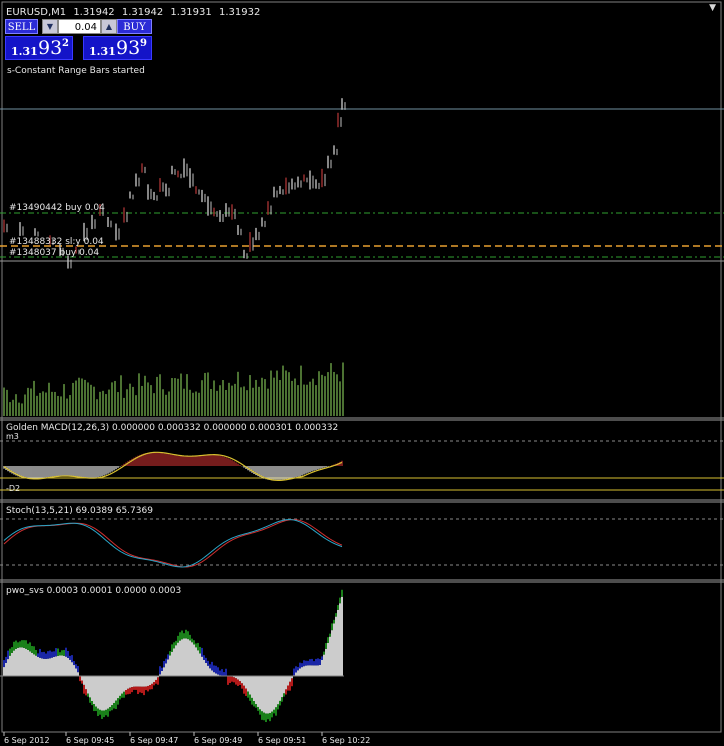 Image resolution: width=724 pixels, height=746 pixels. Describe the element at coordinates (282, 740) in the screenshot. I see `time-tick: 6 Sep 09:51` at that location.